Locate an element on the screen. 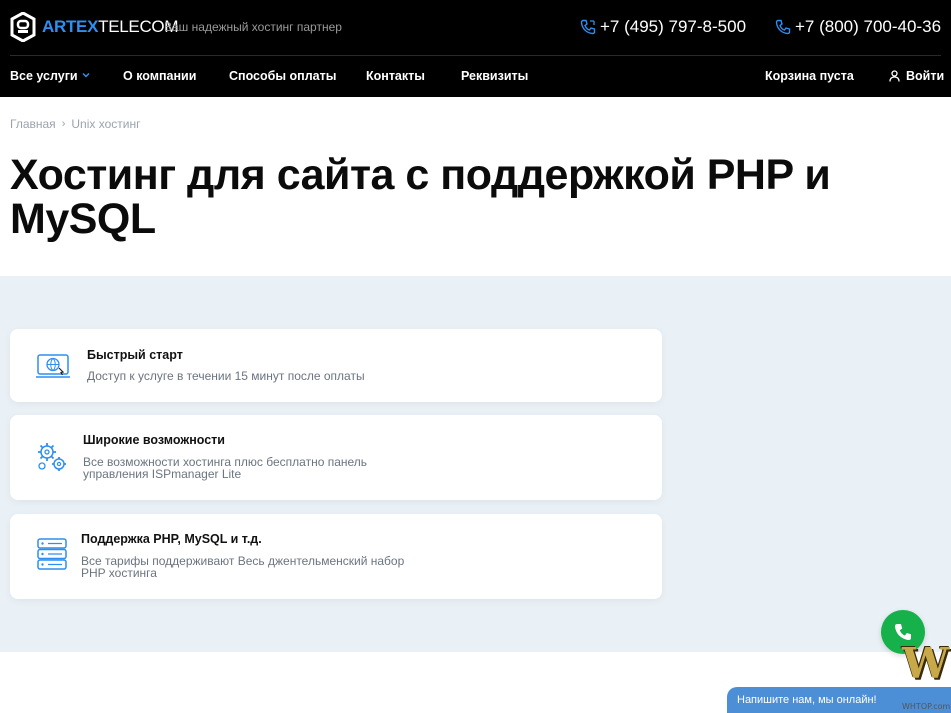 This screenshot has height=713, width=951. logo-text: ARTEXTELECOM is located at coordinates (110, 26).